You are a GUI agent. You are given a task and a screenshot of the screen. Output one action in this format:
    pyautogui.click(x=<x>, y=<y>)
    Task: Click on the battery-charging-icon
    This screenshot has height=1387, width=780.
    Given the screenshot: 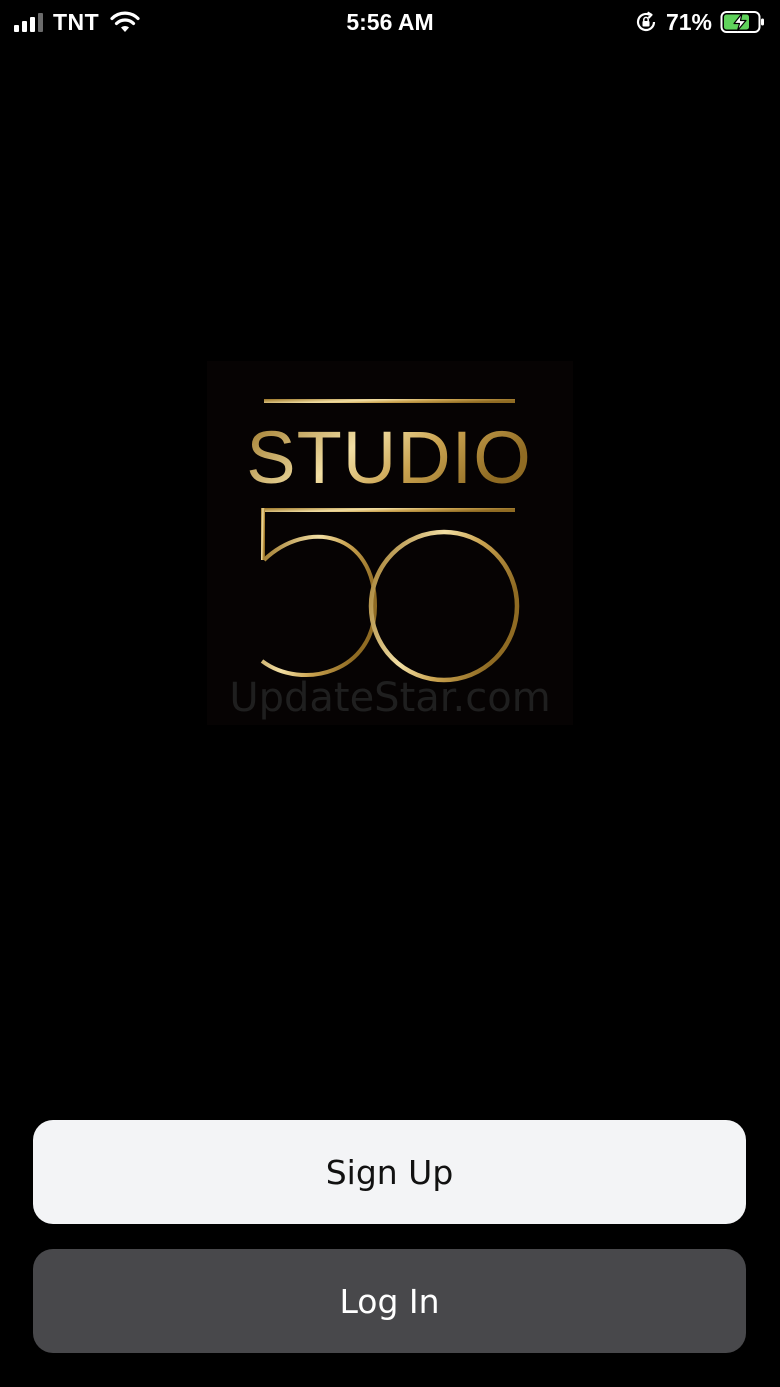 What is the action you would take?
    pyautogui.click(x=743, y=22)
    